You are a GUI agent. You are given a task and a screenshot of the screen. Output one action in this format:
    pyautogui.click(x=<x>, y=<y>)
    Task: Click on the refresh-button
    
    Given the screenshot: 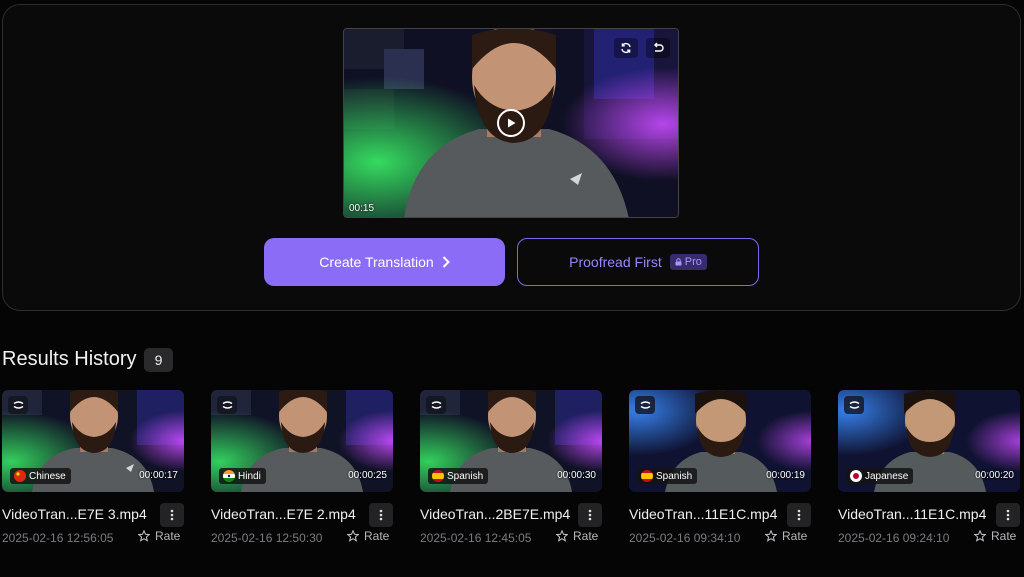 What is the action you would take?
    pyautogui.click(x=626, y=48)
    